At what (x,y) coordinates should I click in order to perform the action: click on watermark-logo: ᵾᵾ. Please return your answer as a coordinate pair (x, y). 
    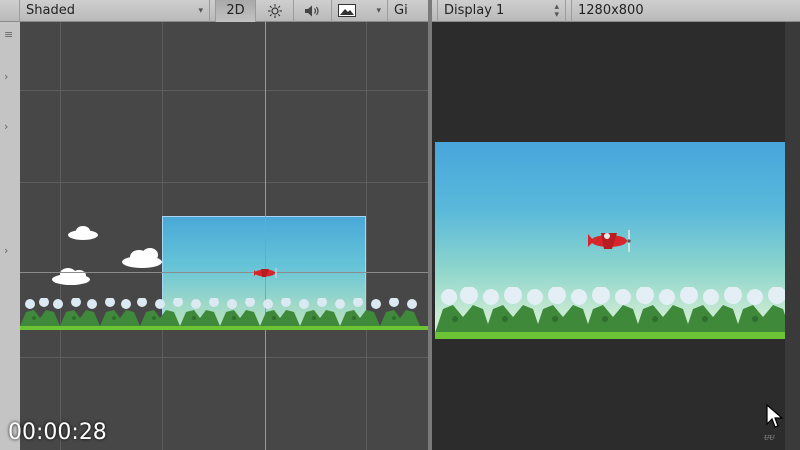
    Looking at the image, I should click on (769, 438).